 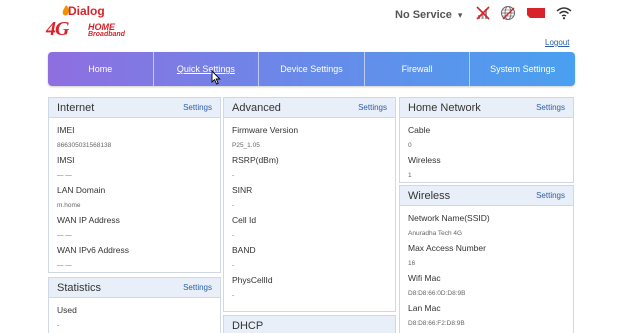 What do you see at coordinates (134, 305) in the screenshot?
I see `statistics-panel: Statistics Settings Used -` at bounding box center [134, 305].